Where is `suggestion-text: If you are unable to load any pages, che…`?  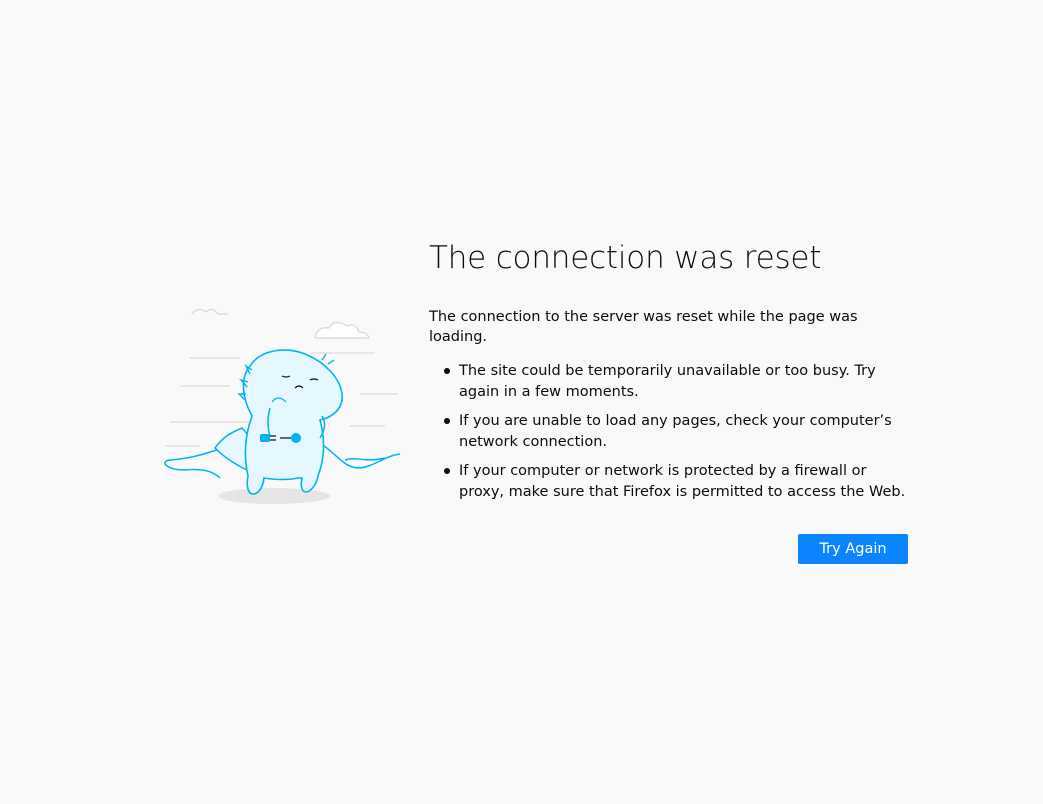
suggestion-text: If you are unable to load any pages, che… is located at coordinates (675, 431).